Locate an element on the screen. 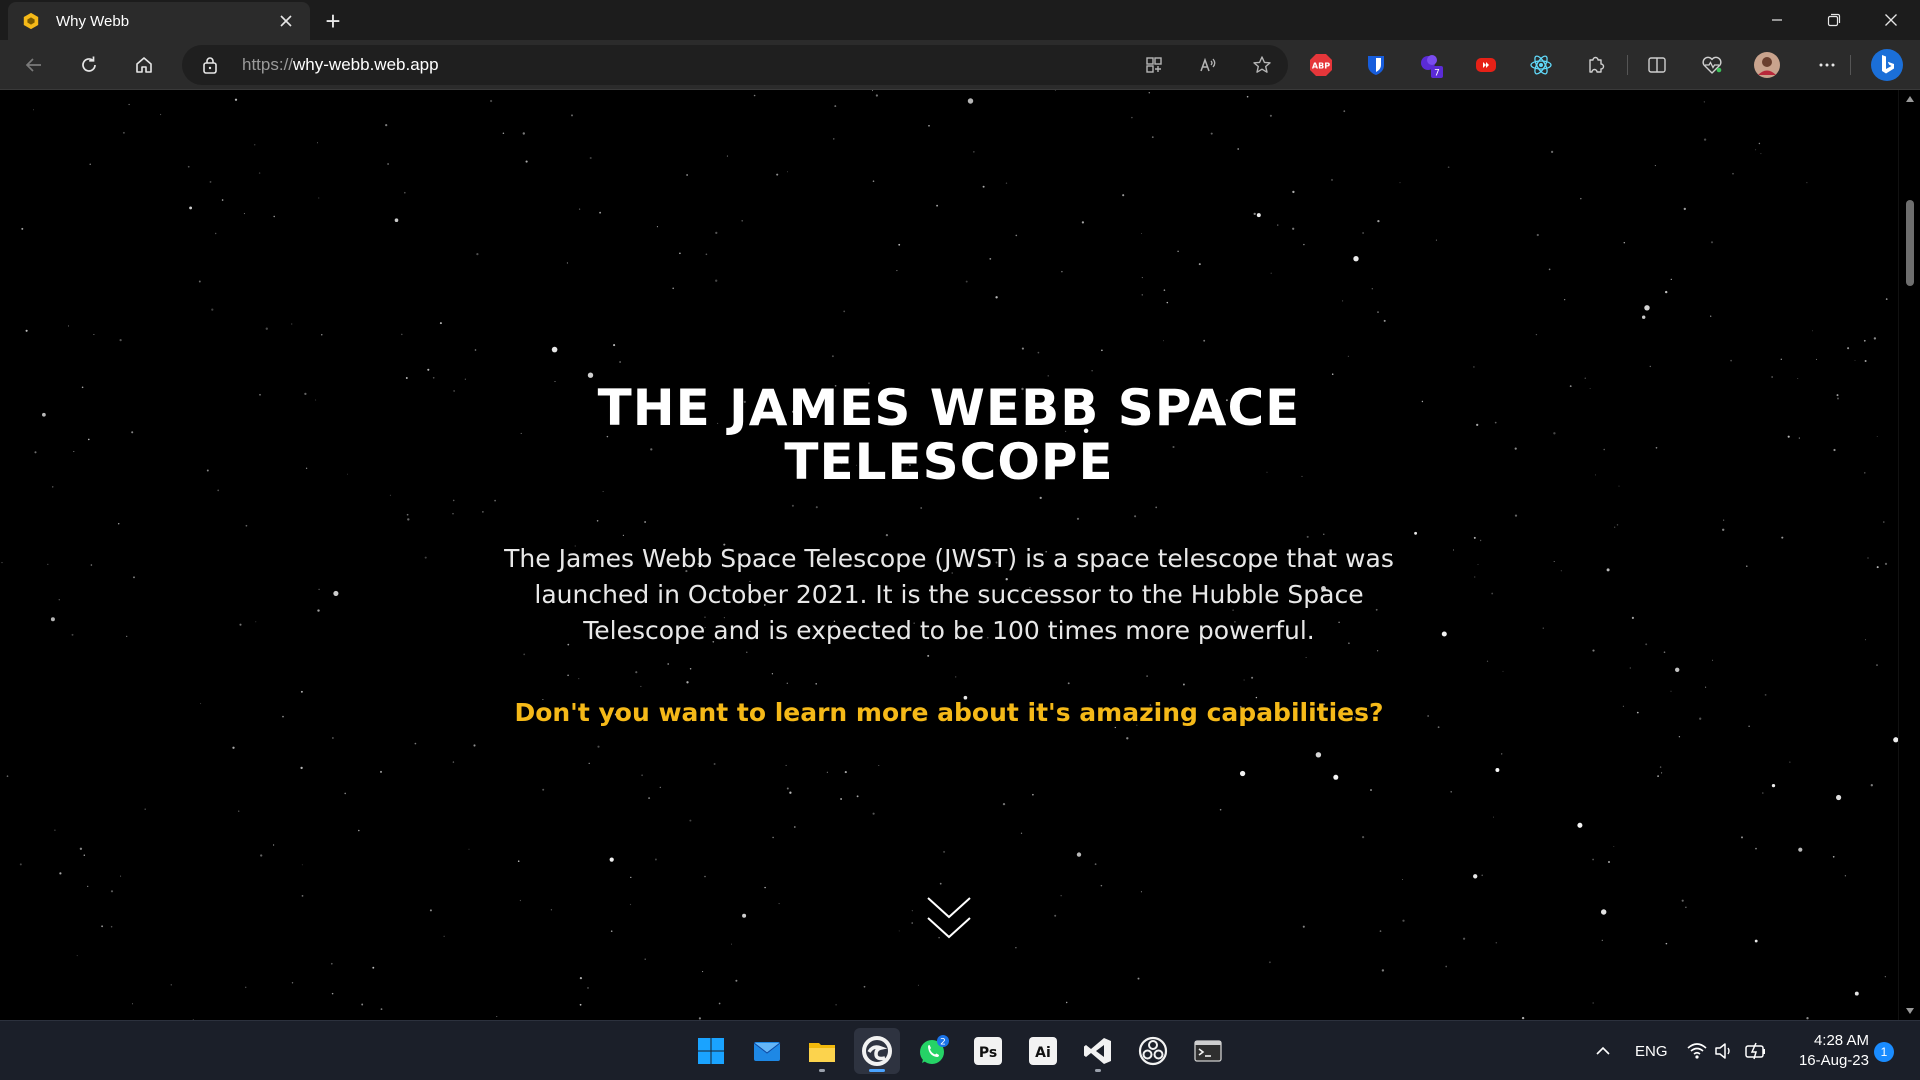  read-aloud-icon is located at coordinates (1208, 65).